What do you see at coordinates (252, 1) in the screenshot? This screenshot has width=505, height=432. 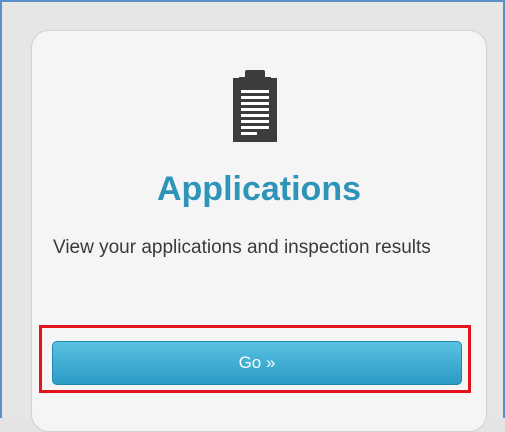 I see `frame-top-border` at bounding box center [252, 1].